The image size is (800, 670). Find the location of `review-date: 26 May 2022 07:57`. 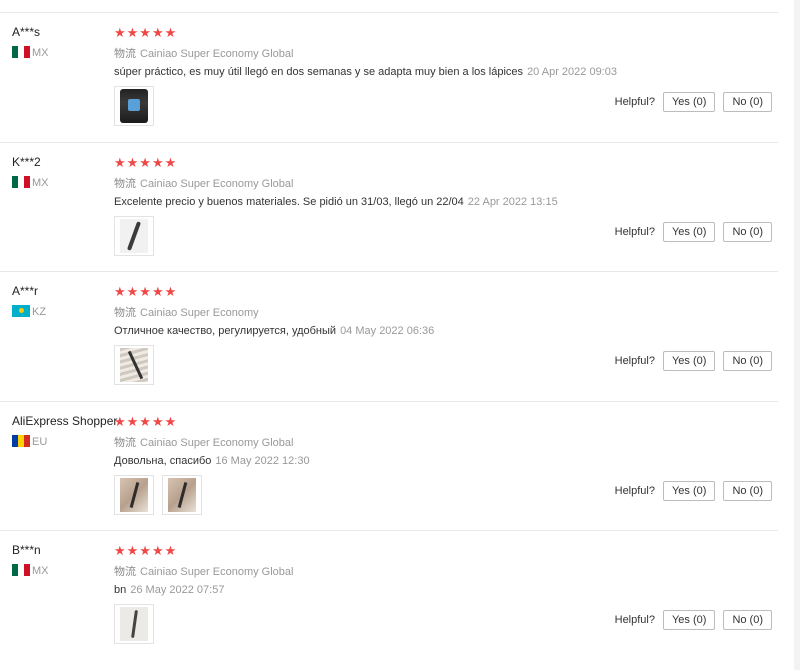

review-date: 26 May 2022 07:57 is located at coordinates (177, 590).